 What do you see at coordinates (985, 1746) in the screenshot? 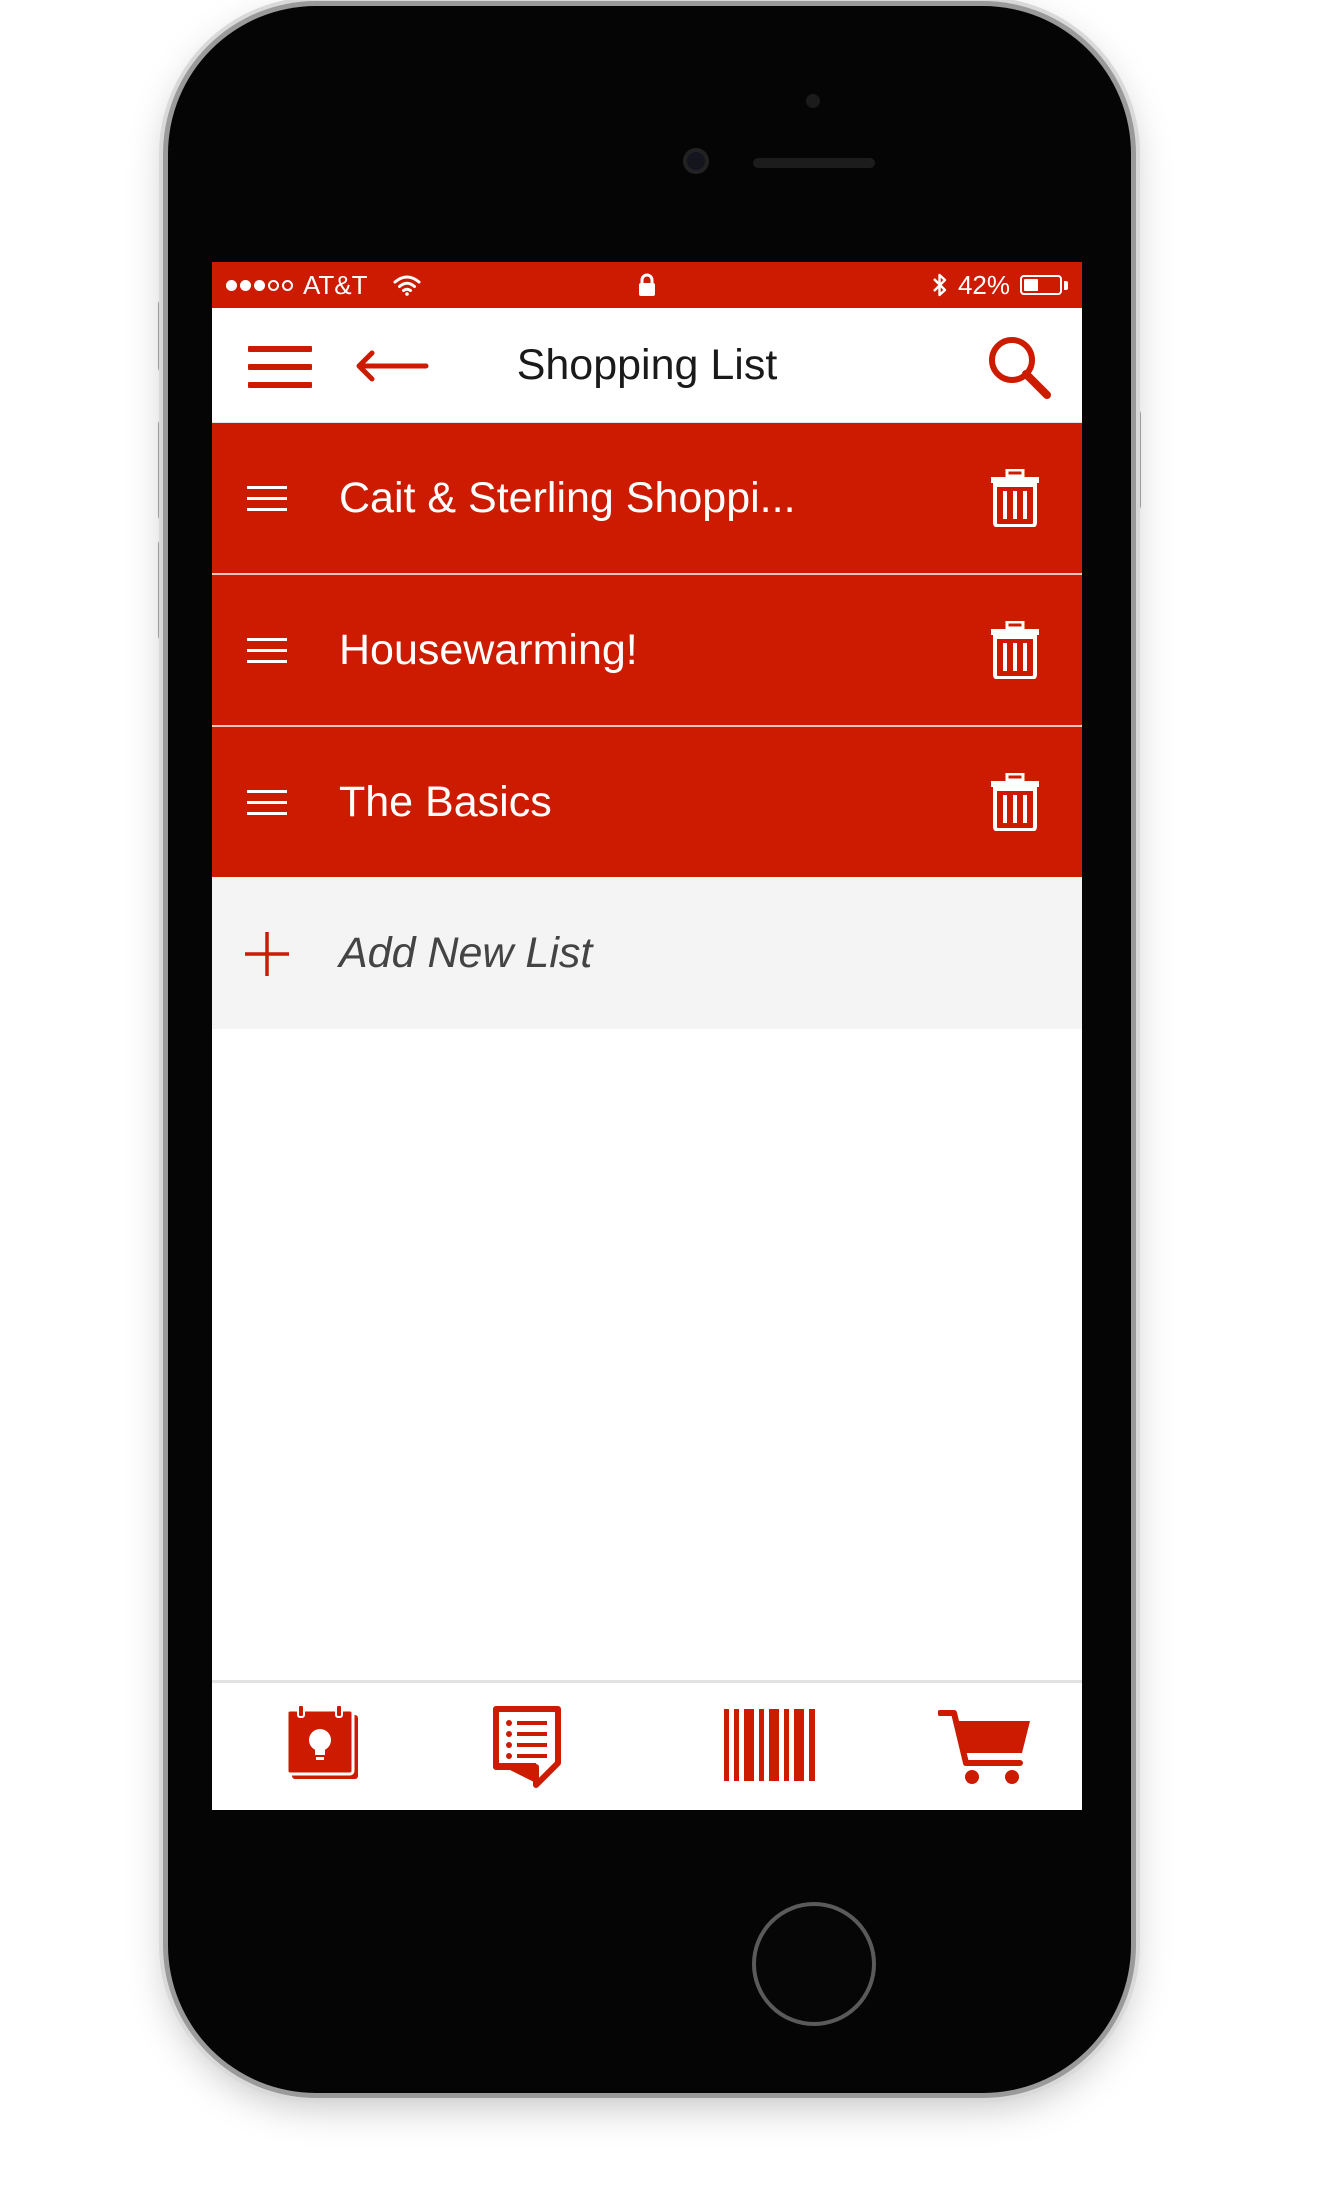
I see `cart-icon` at bounding box center [985, 1746].